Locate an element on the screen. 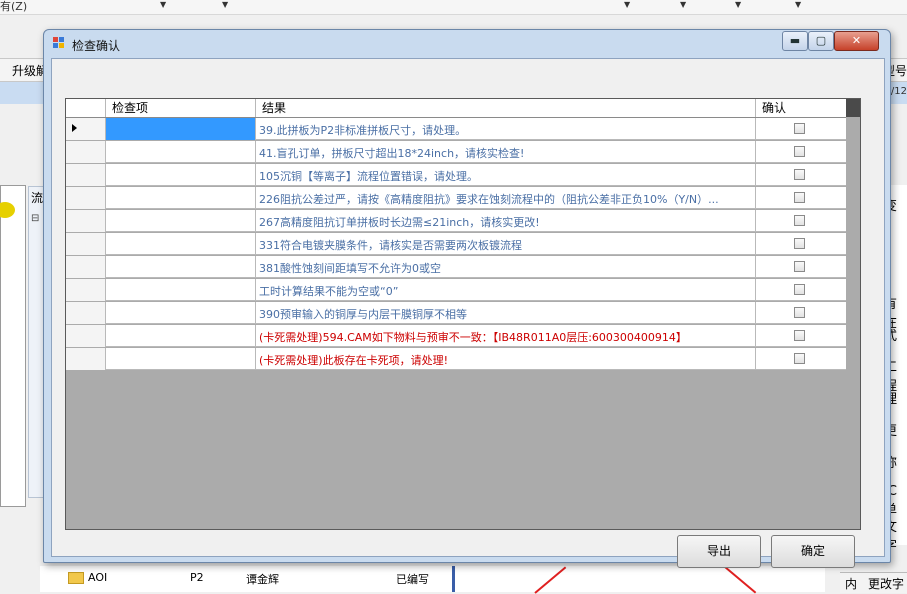  table-row: 390预审输入的铜厚与内层干膜铜厚不相等 is located at coordinates (456, 313).